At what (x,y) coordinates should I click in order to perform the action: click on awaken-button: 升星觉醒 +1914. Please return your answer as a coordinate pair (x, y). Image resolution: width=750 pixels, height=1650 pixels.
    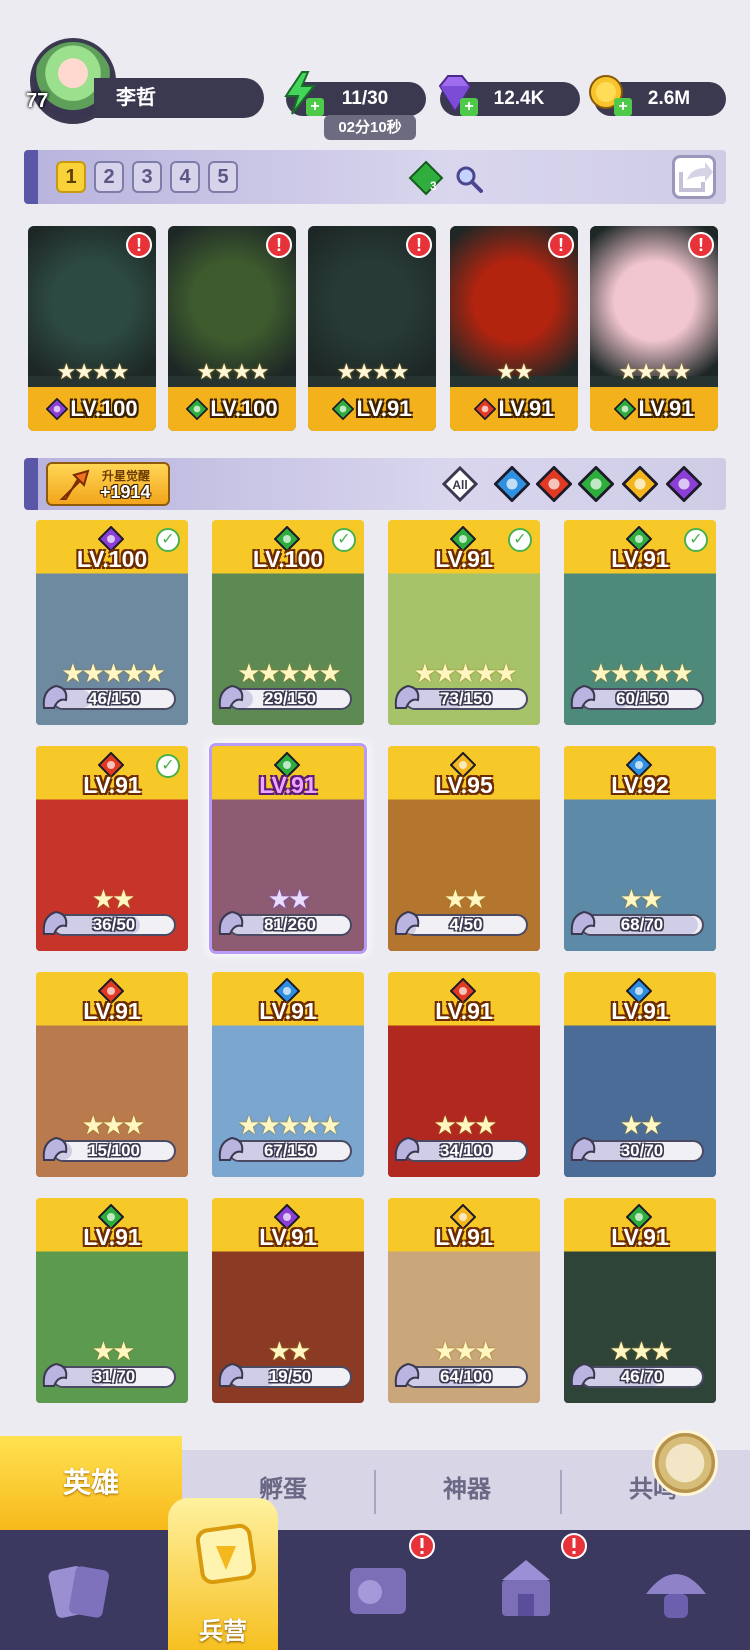
    Looking at the image, I should click on (108, 484).